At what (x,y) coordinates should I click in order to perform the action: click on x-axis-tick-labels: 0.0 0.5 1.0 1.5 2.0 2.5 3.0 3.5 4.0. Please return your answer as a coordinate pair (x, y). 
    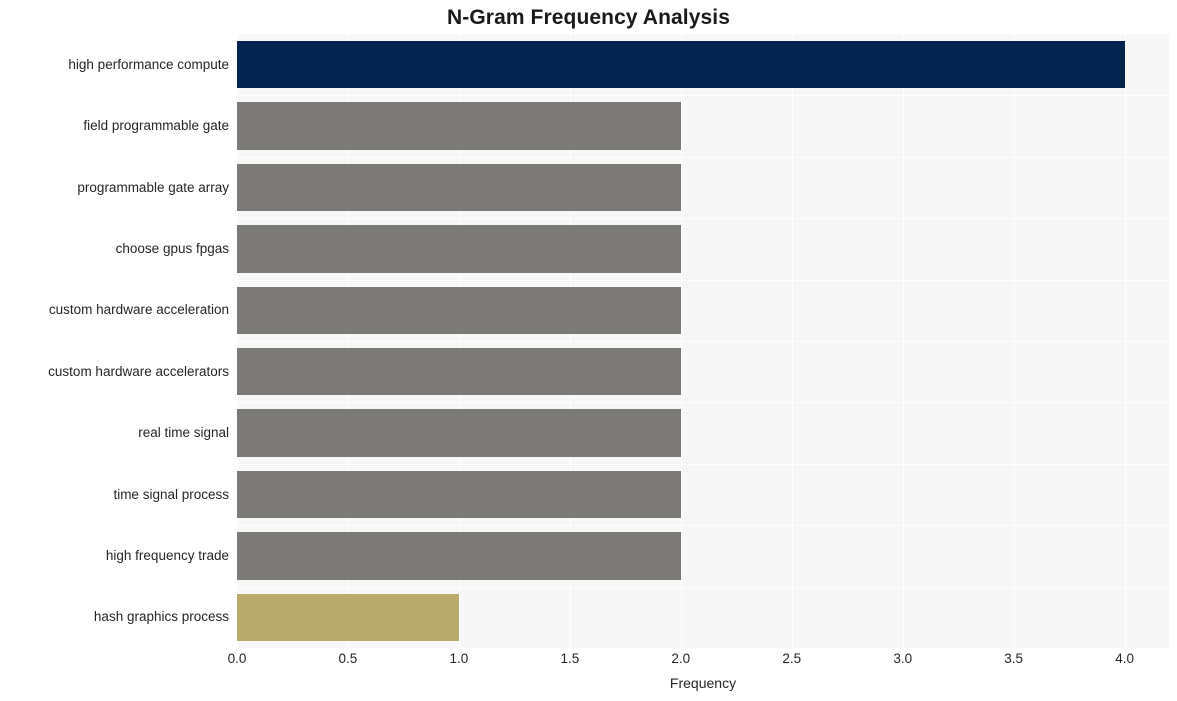
    Looking at the image, I should click on (588, 663).